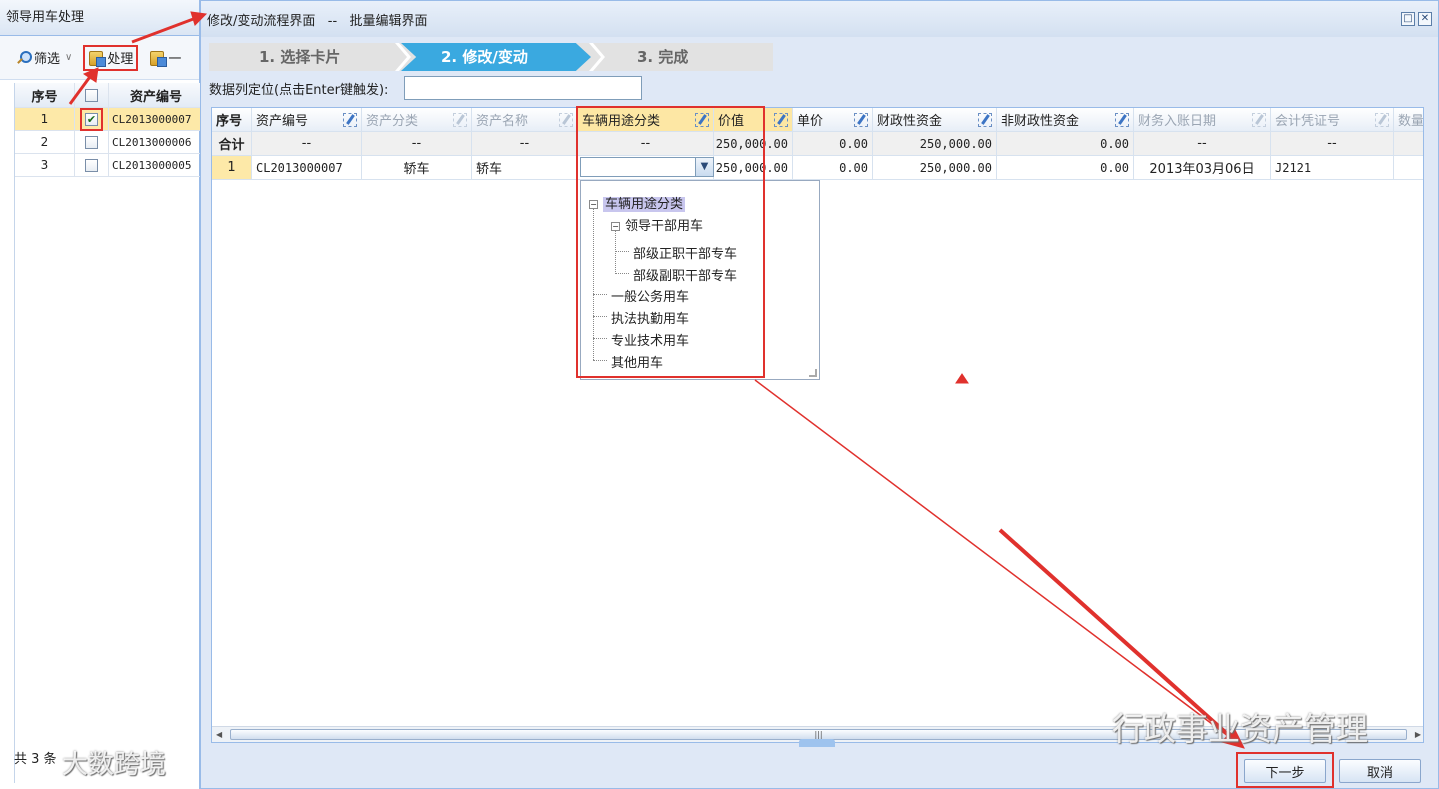 The width and height of the screenshot is (1439, 789). Describe the element at coordinates (219, 734) in the screenshot. I see `scroll-left-icon: ◀` at that location.